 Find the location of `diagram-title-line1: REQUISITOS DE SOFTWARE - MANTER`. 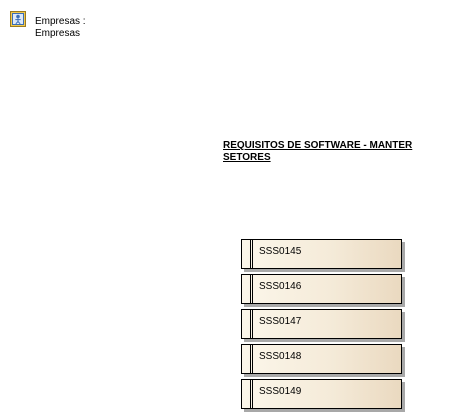

diagram-title-line1: REQUISITOS DE SOFTWARE - MANTER is located at coordinates (318, 145).